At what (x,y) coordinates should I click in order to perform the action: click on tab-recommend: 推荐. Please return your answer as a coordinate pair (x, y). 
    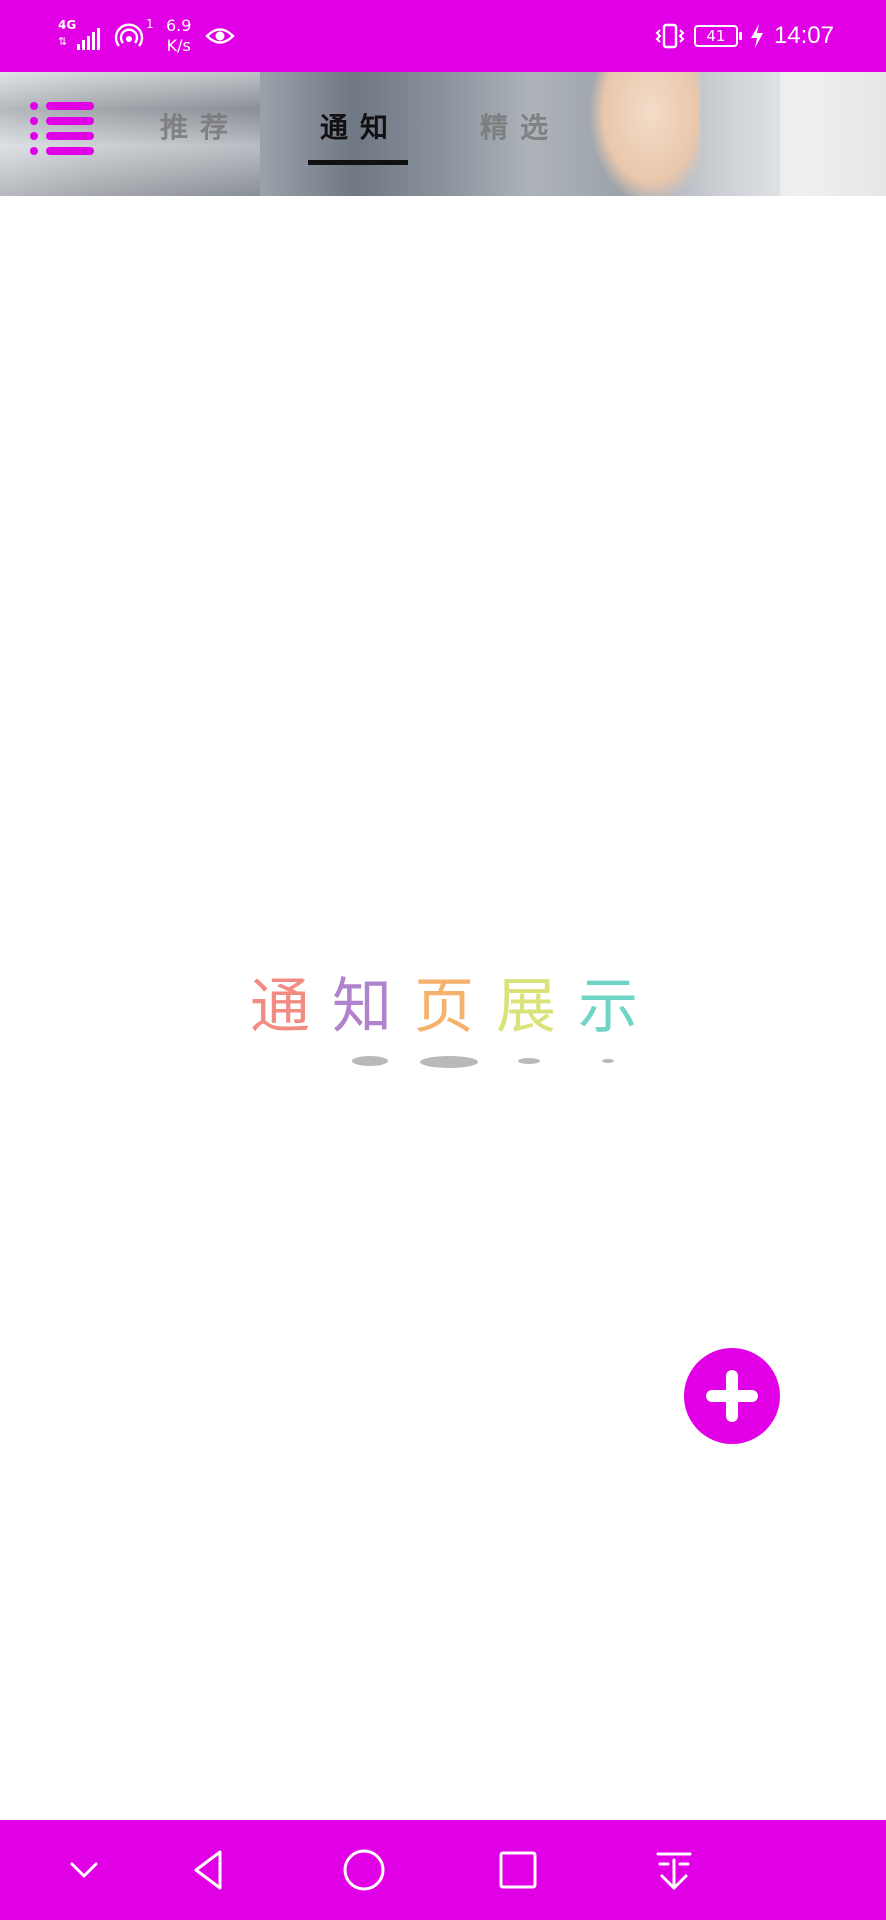
    Looking at the image, I should click on (194, 134).